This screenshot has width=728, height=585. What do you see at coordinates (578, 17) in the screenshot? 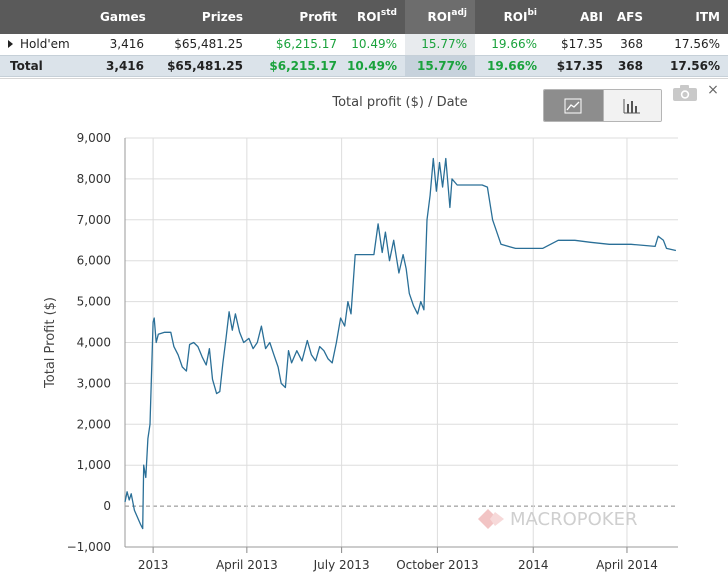
I see `header-abi: ABI` at bounding box center [578, 17].